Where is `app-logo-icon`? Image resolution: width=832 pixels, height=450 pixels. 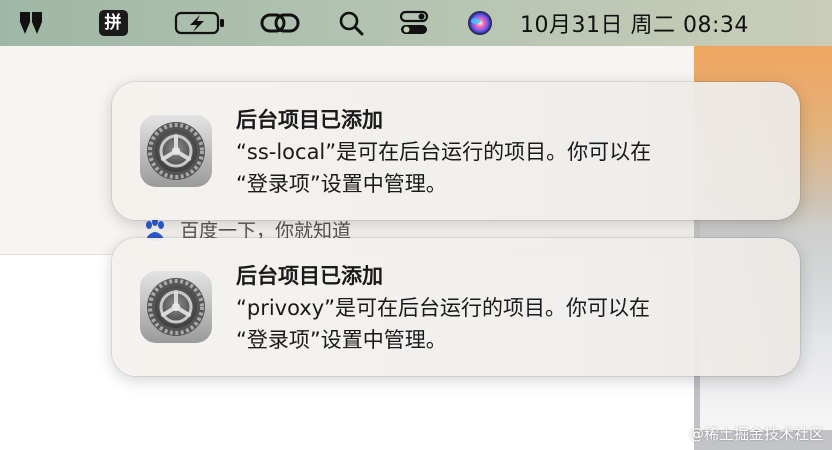
app-logo-icon is located at coordinates (31, 23).